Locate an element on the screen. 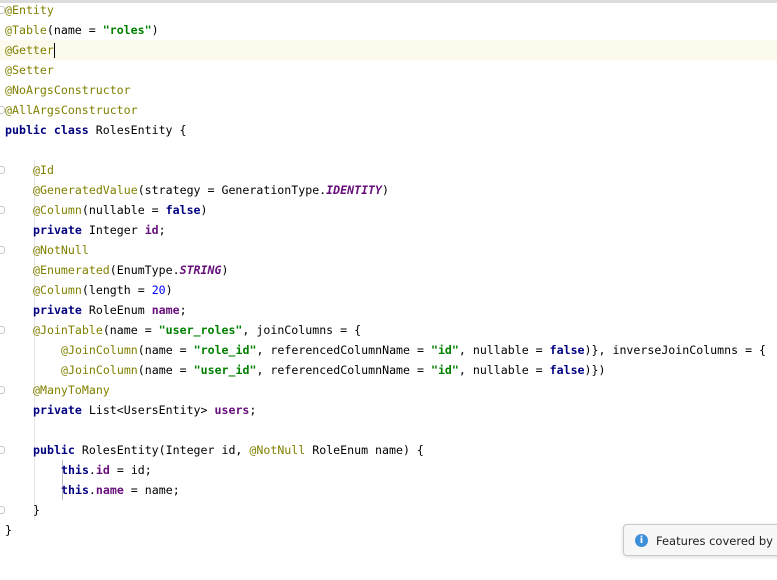  code-line: @Id is located at coordinates (388, 170).